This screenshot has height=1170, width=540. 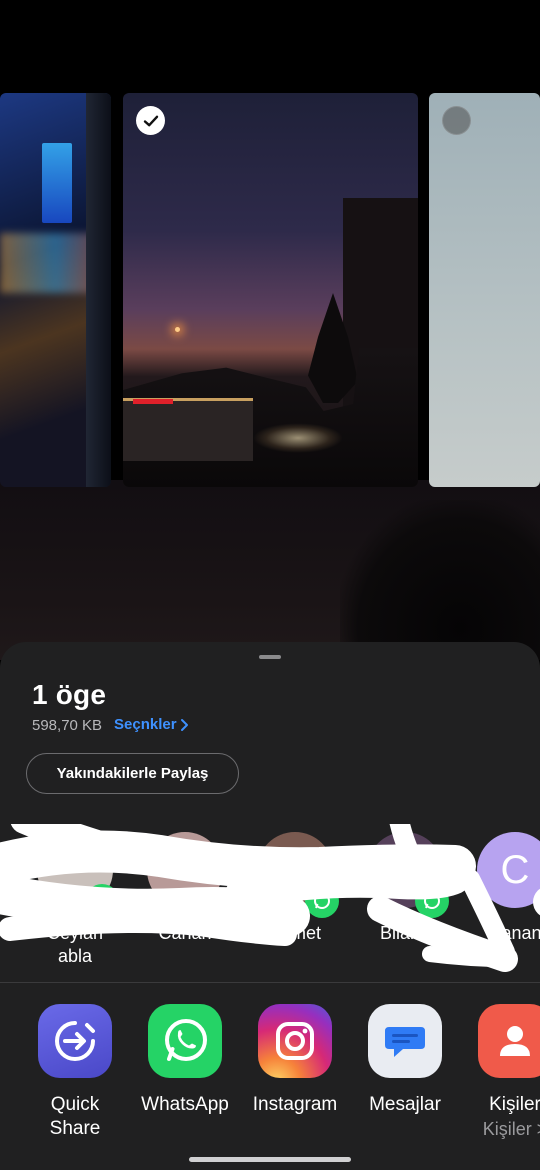 I want to click on app-messages: Mesajlar, so click(x=405, y=1060).